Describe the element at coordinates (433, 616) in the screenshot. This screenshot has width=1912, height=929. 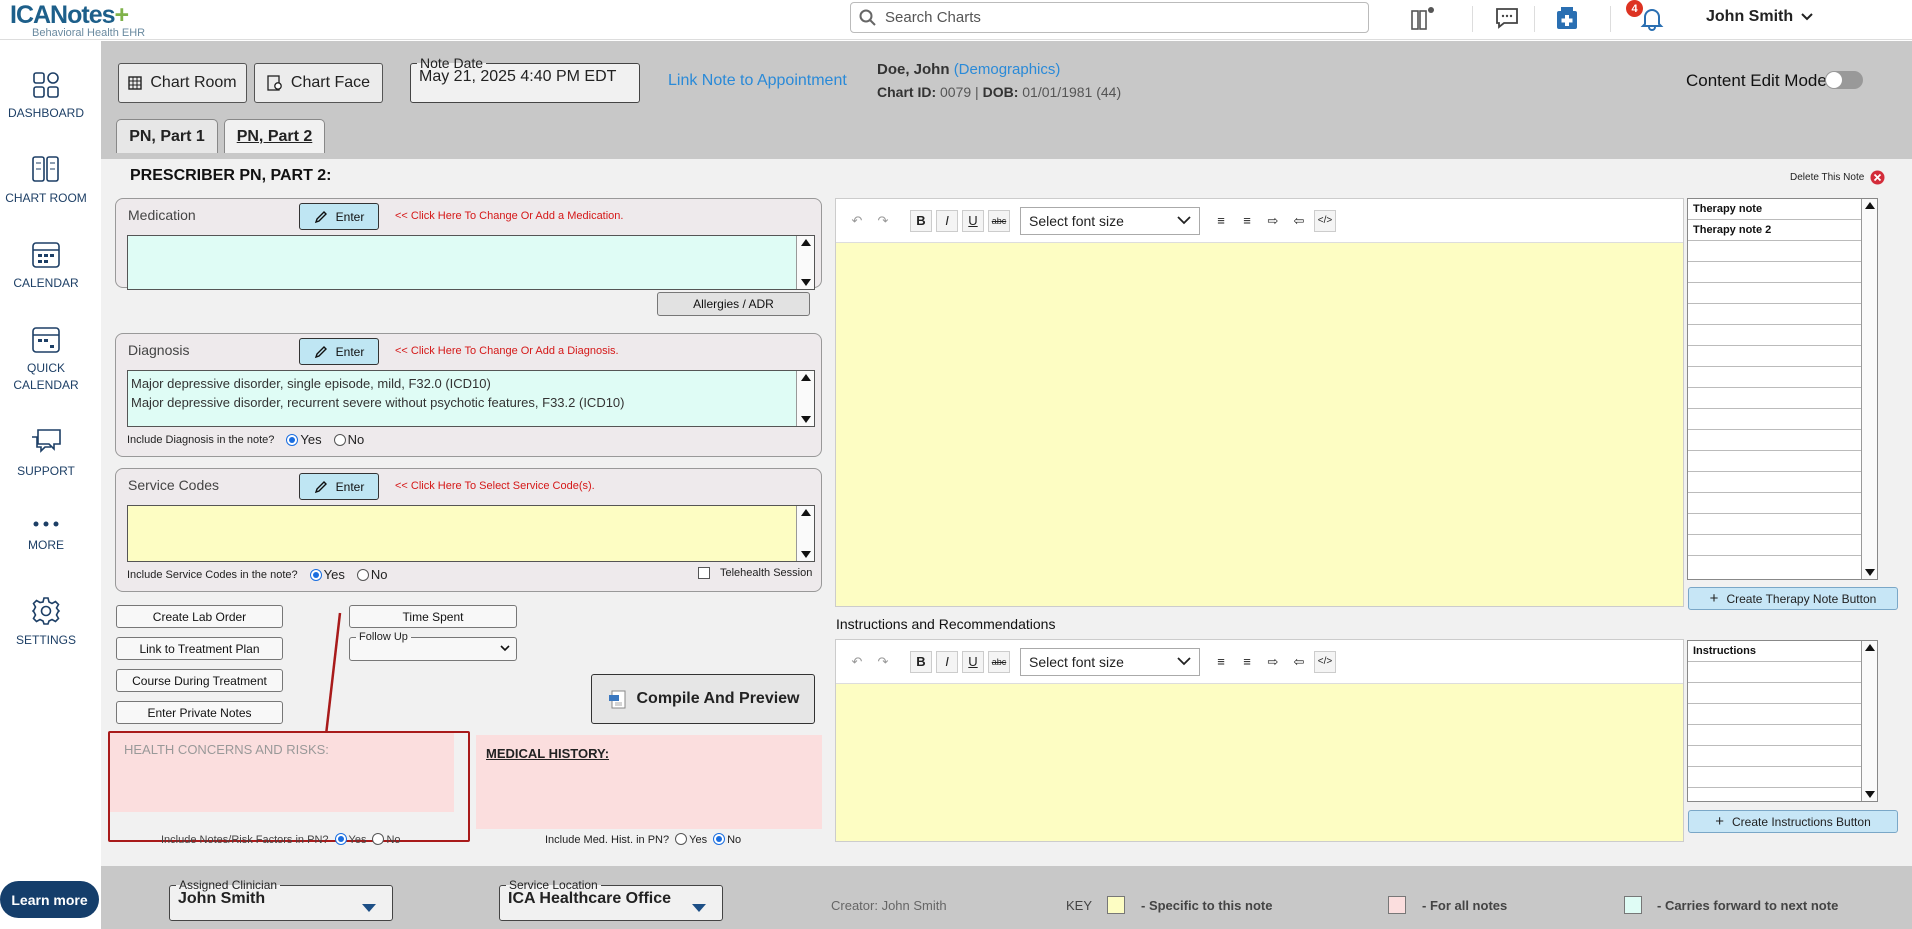
I see `time-spent-button: Time Spent` at that location.